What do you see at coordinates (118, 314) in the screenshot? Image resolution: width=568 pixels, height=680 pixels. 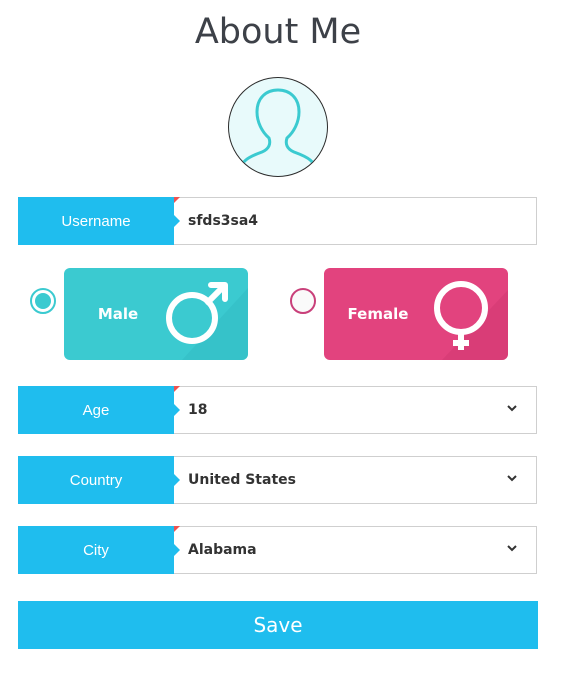 I see `male-label: Male` at bounding box center [118, 314].